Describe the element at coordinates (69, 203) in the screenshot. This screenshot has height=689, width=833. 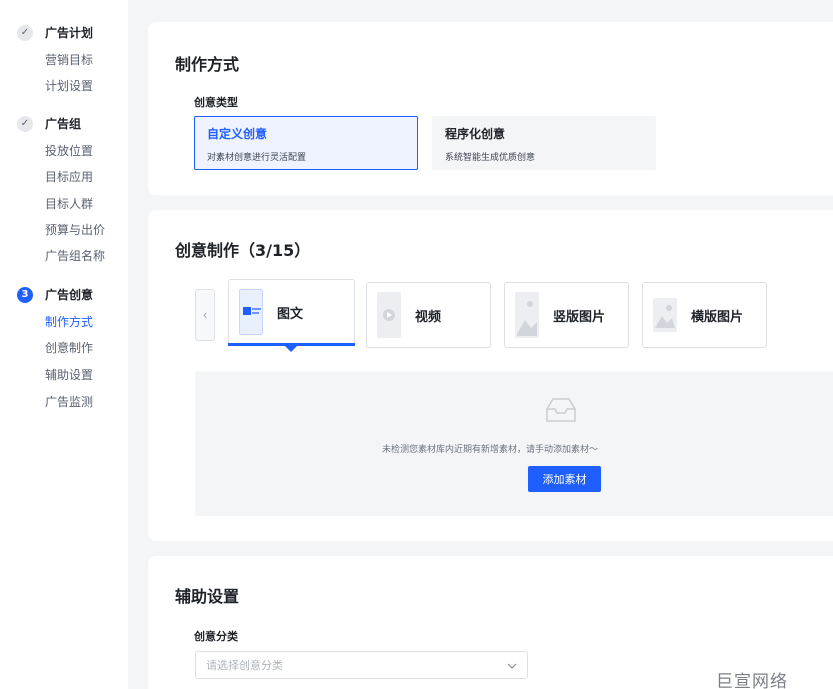
I see `sidebar-item-target-audience: 目标人群` at that location.